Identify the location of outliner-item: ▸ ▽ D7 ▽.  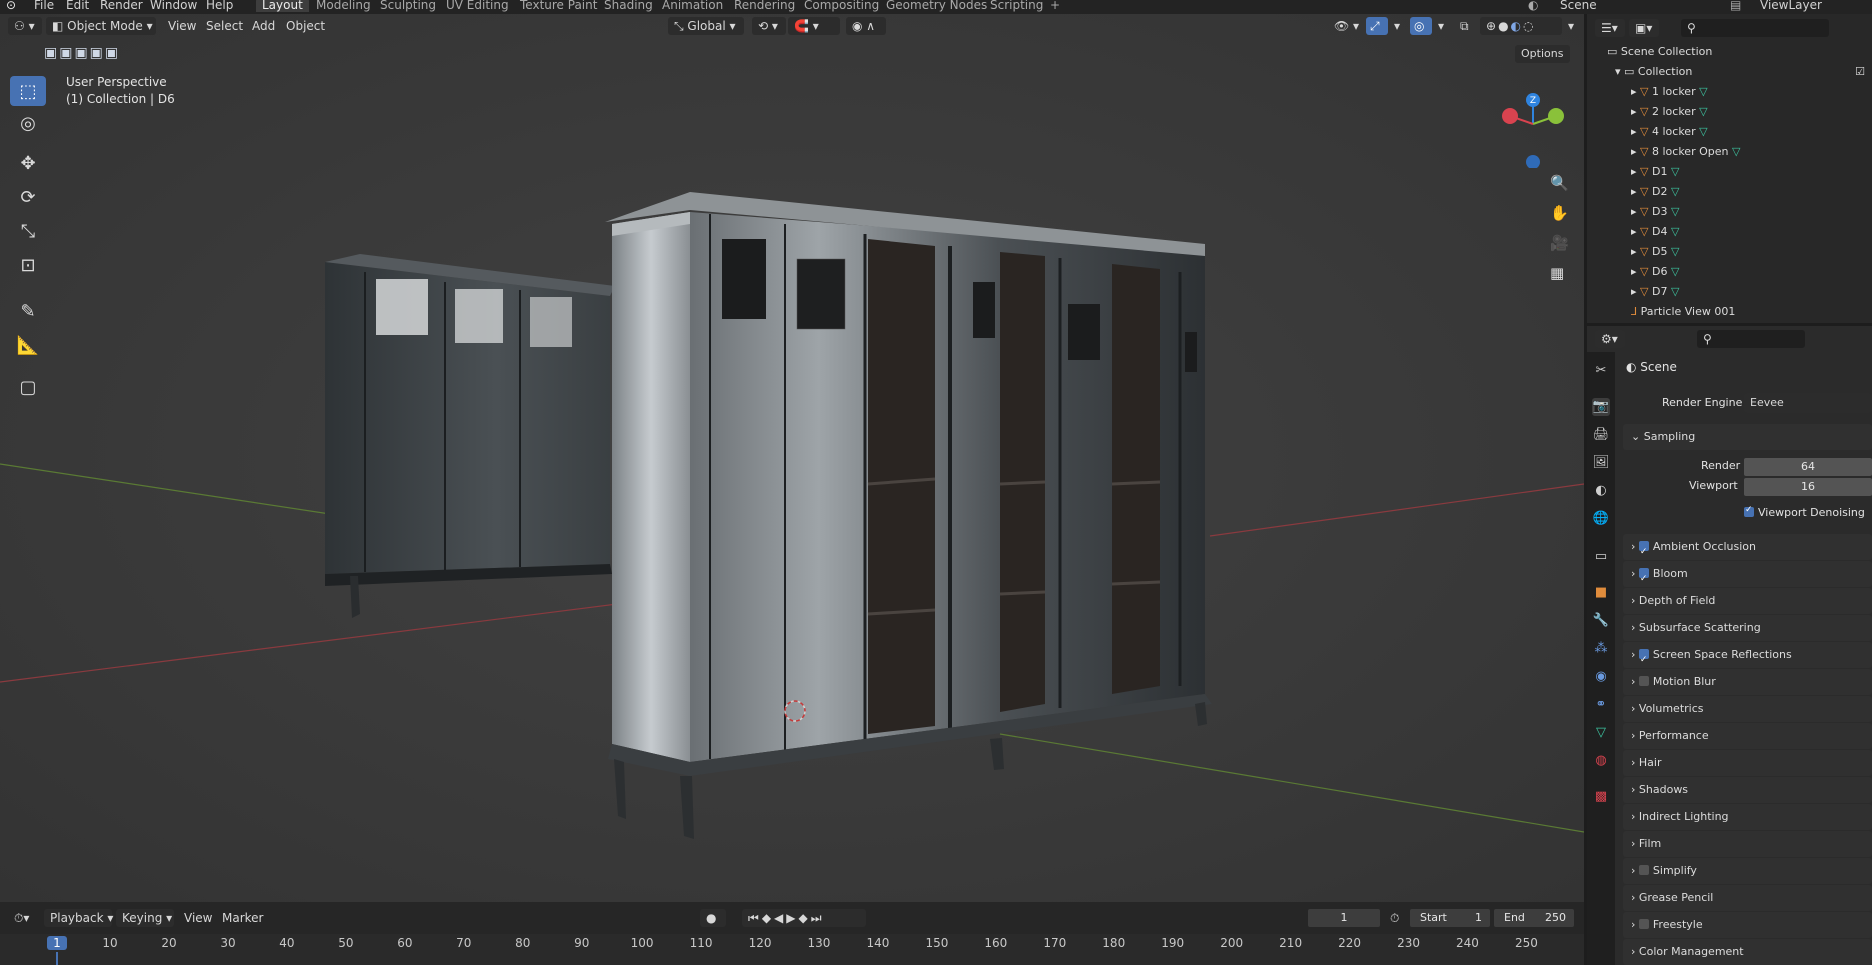
(1655, 292).